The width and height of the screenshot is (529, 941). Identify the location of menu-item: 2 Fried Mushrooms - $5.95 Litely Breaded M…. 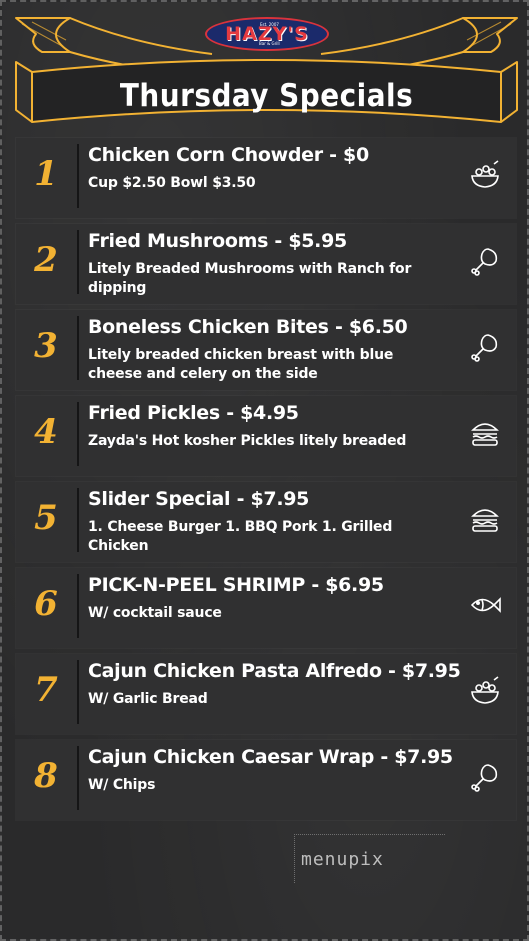
(266, 264).